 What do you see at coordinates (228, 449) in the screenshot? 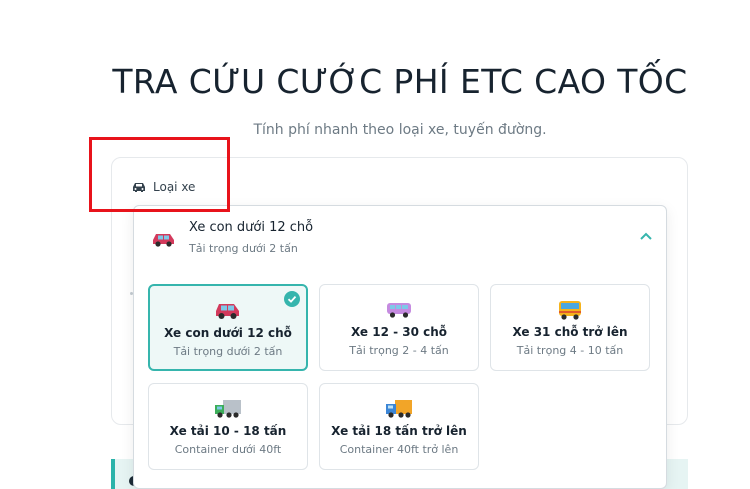
I see `vehicle-option-sub: Container dưới 40ft` at bounding box center [228, 449].